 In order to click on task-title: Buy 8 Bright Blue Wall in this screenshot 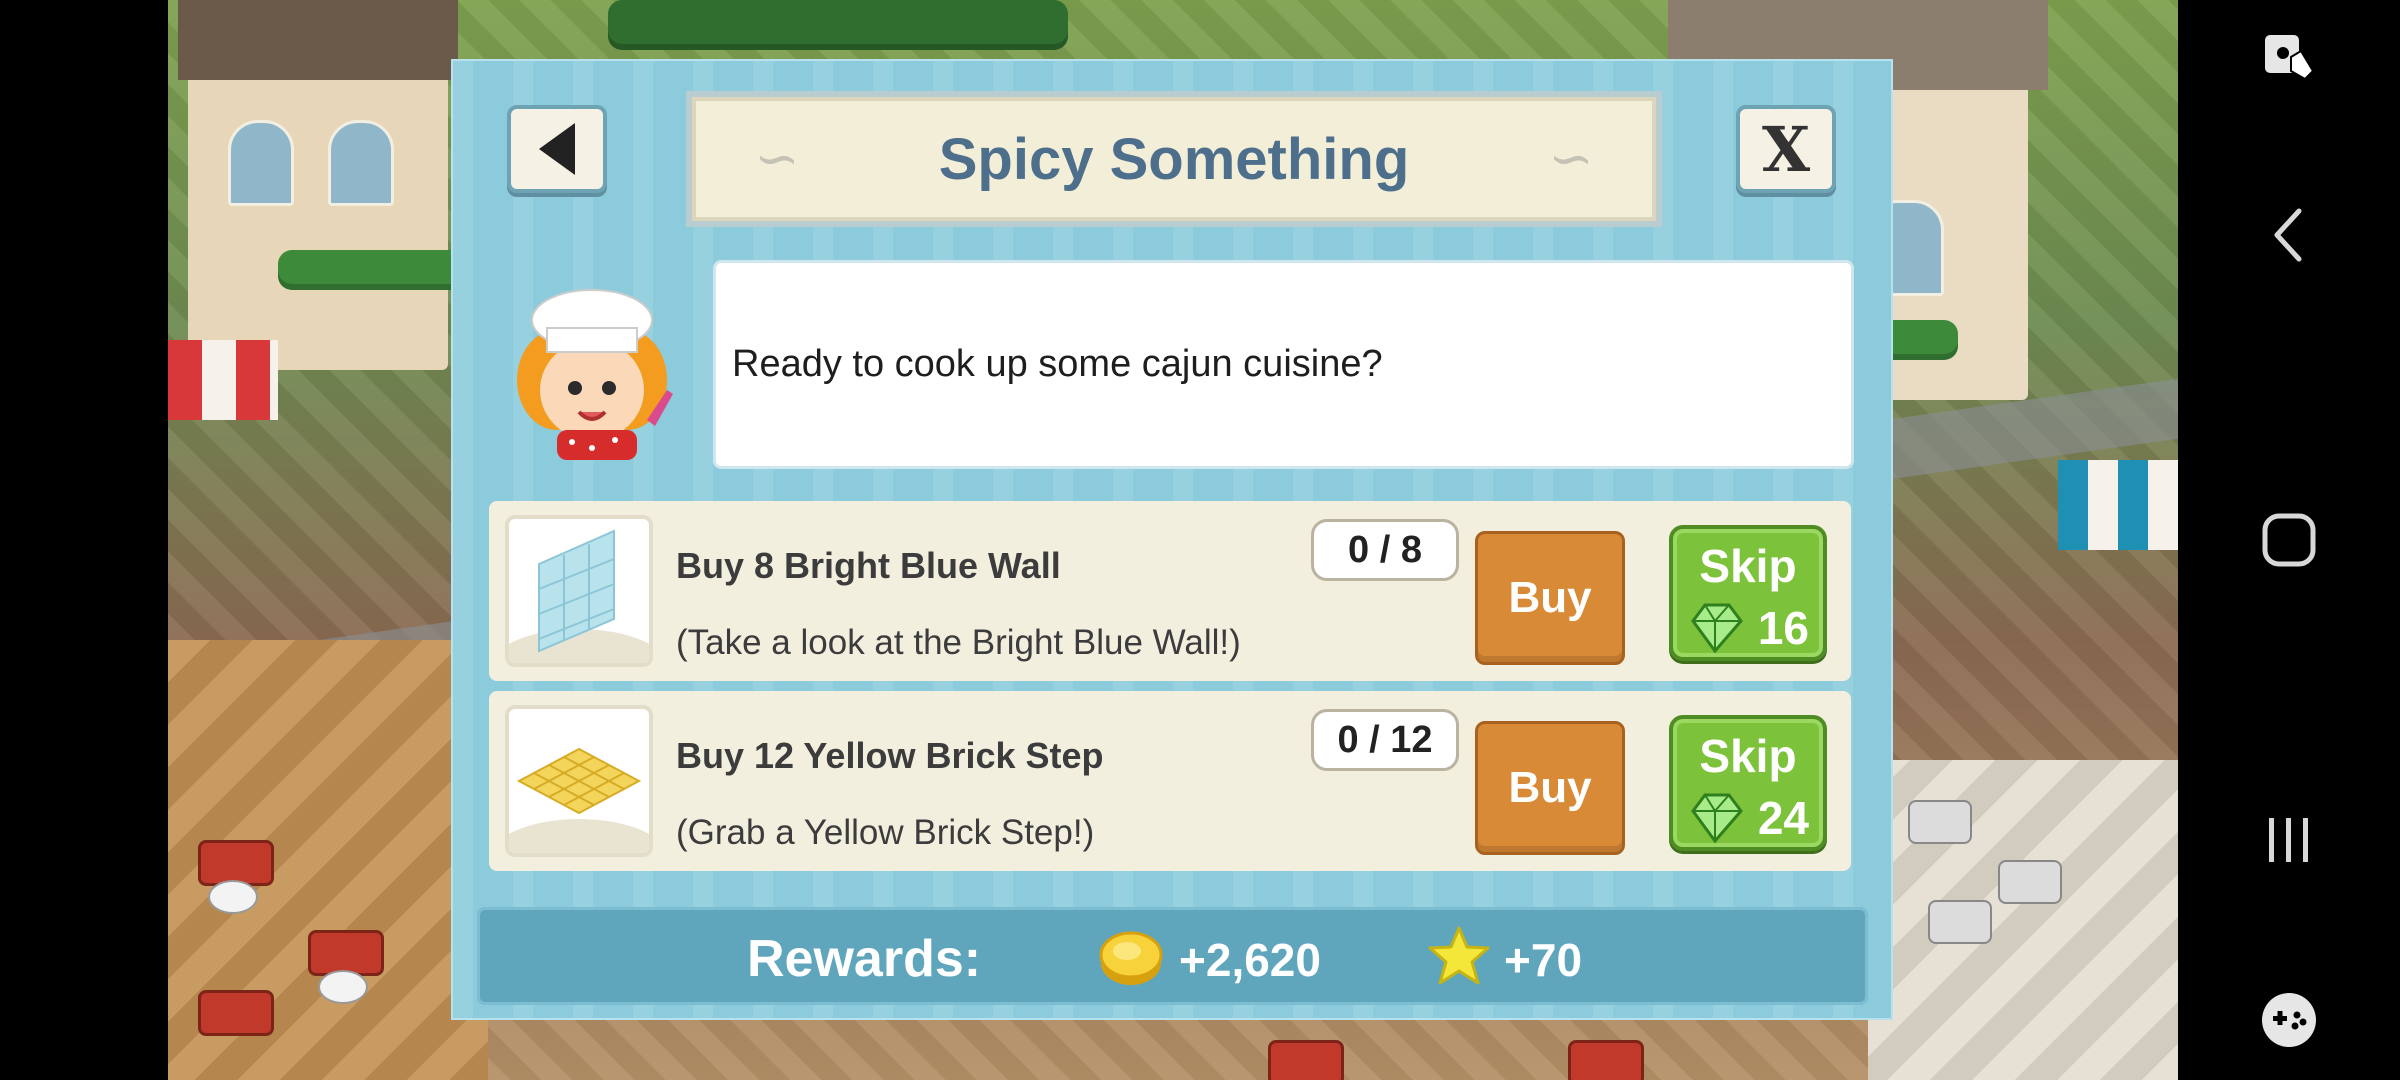, I will do `click(868, 565)`.